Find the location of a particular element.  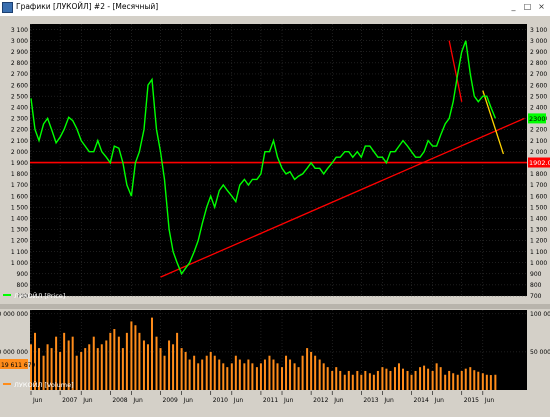

price-y-tick-left: 1 600 is located at coordinates (19, 196).